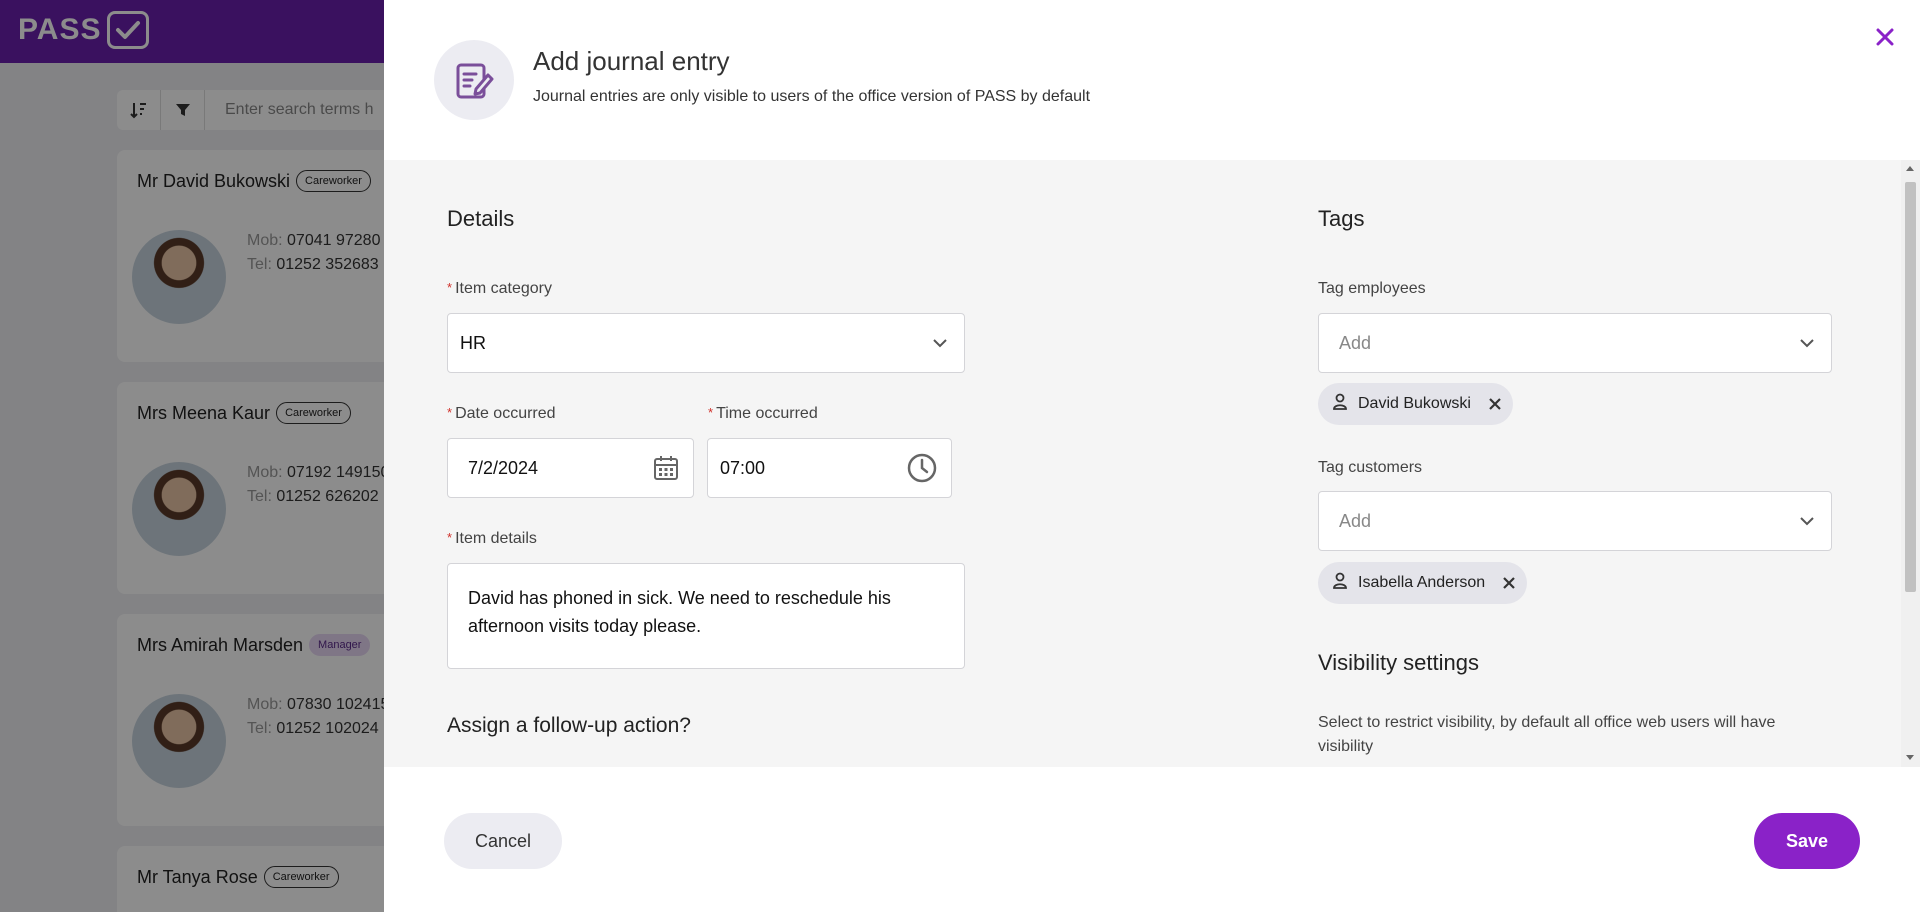 Image resolution: width=1920 pixels, height=912 pixels. What do you see at coordinates (1575, 343) in the screenshot?
I see `tag-employees-select: Add` at bounding box center [1575, 343].